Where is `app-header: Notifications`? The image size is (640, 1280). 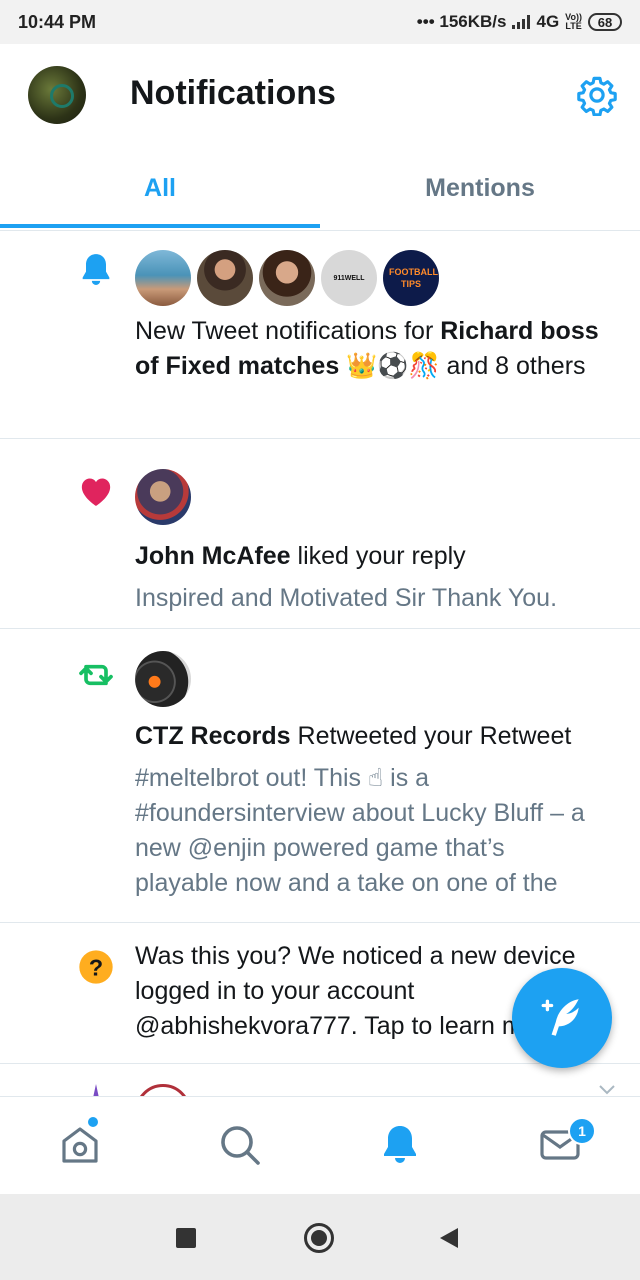
app-header: Notifications is located at coordinates (320, 96).